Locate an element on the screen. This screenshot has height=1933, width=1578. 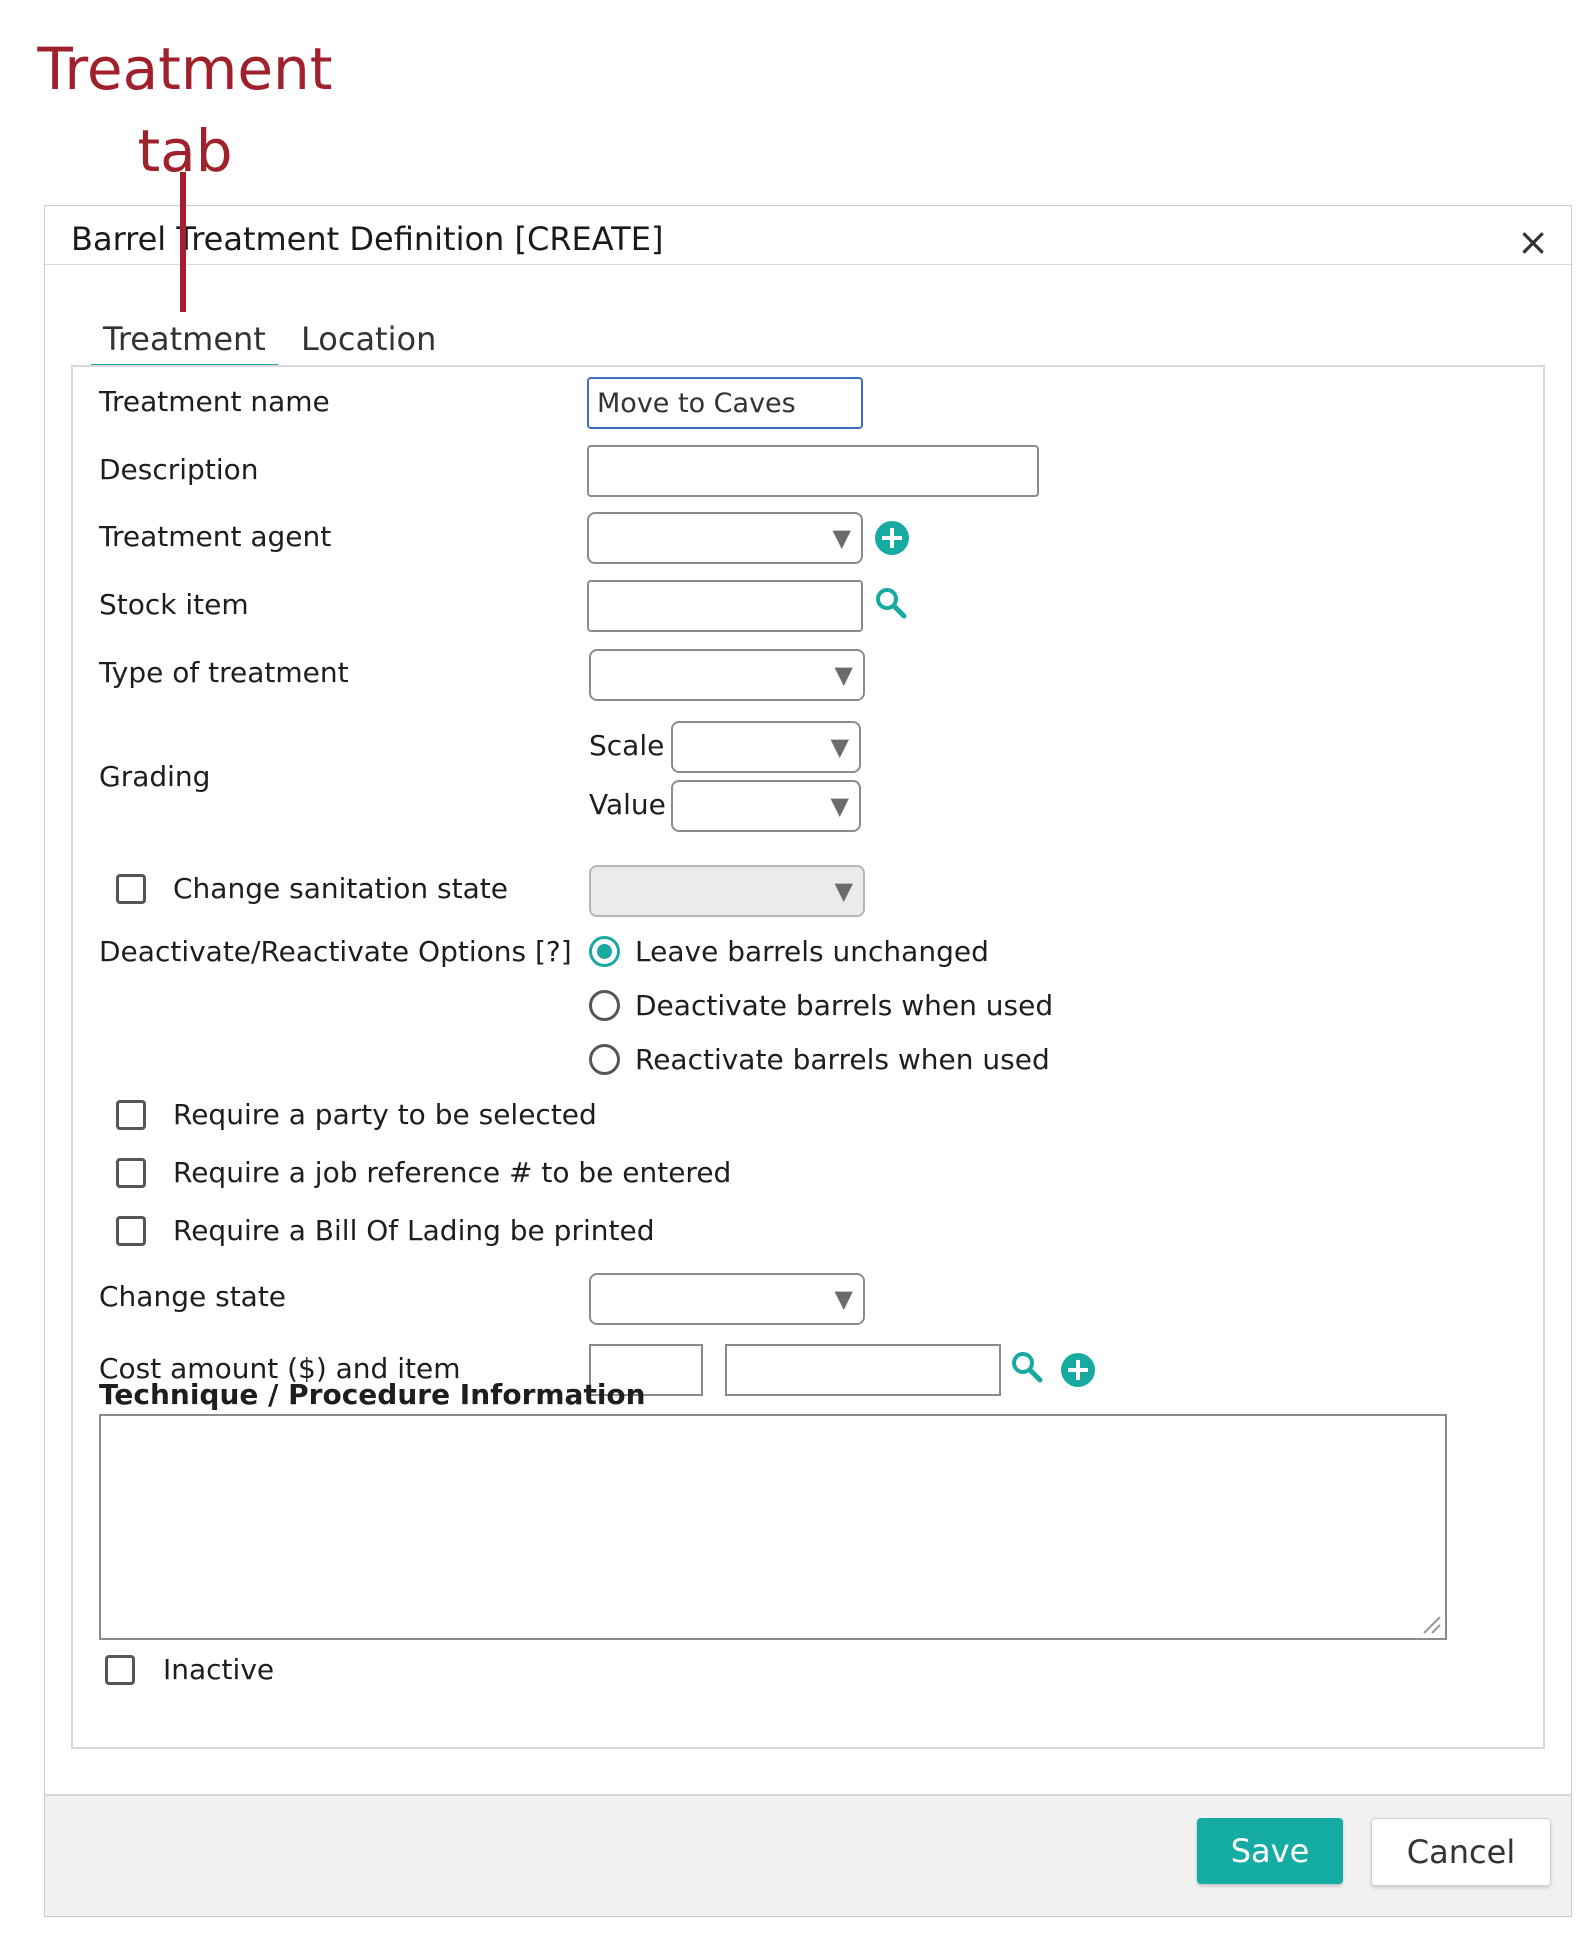
grading-value-select: ▼ is located at coordinates (766, 806).